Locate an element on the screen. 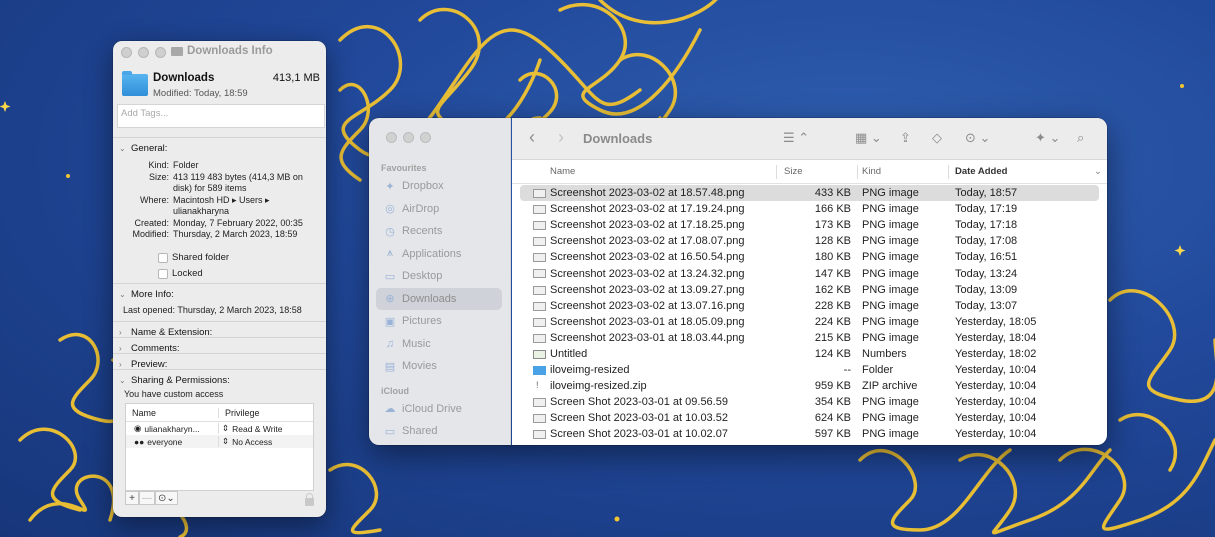 This screenshot has width=1215, height=537. desktop-icon: ▭ is located at coordinates (390, 276).